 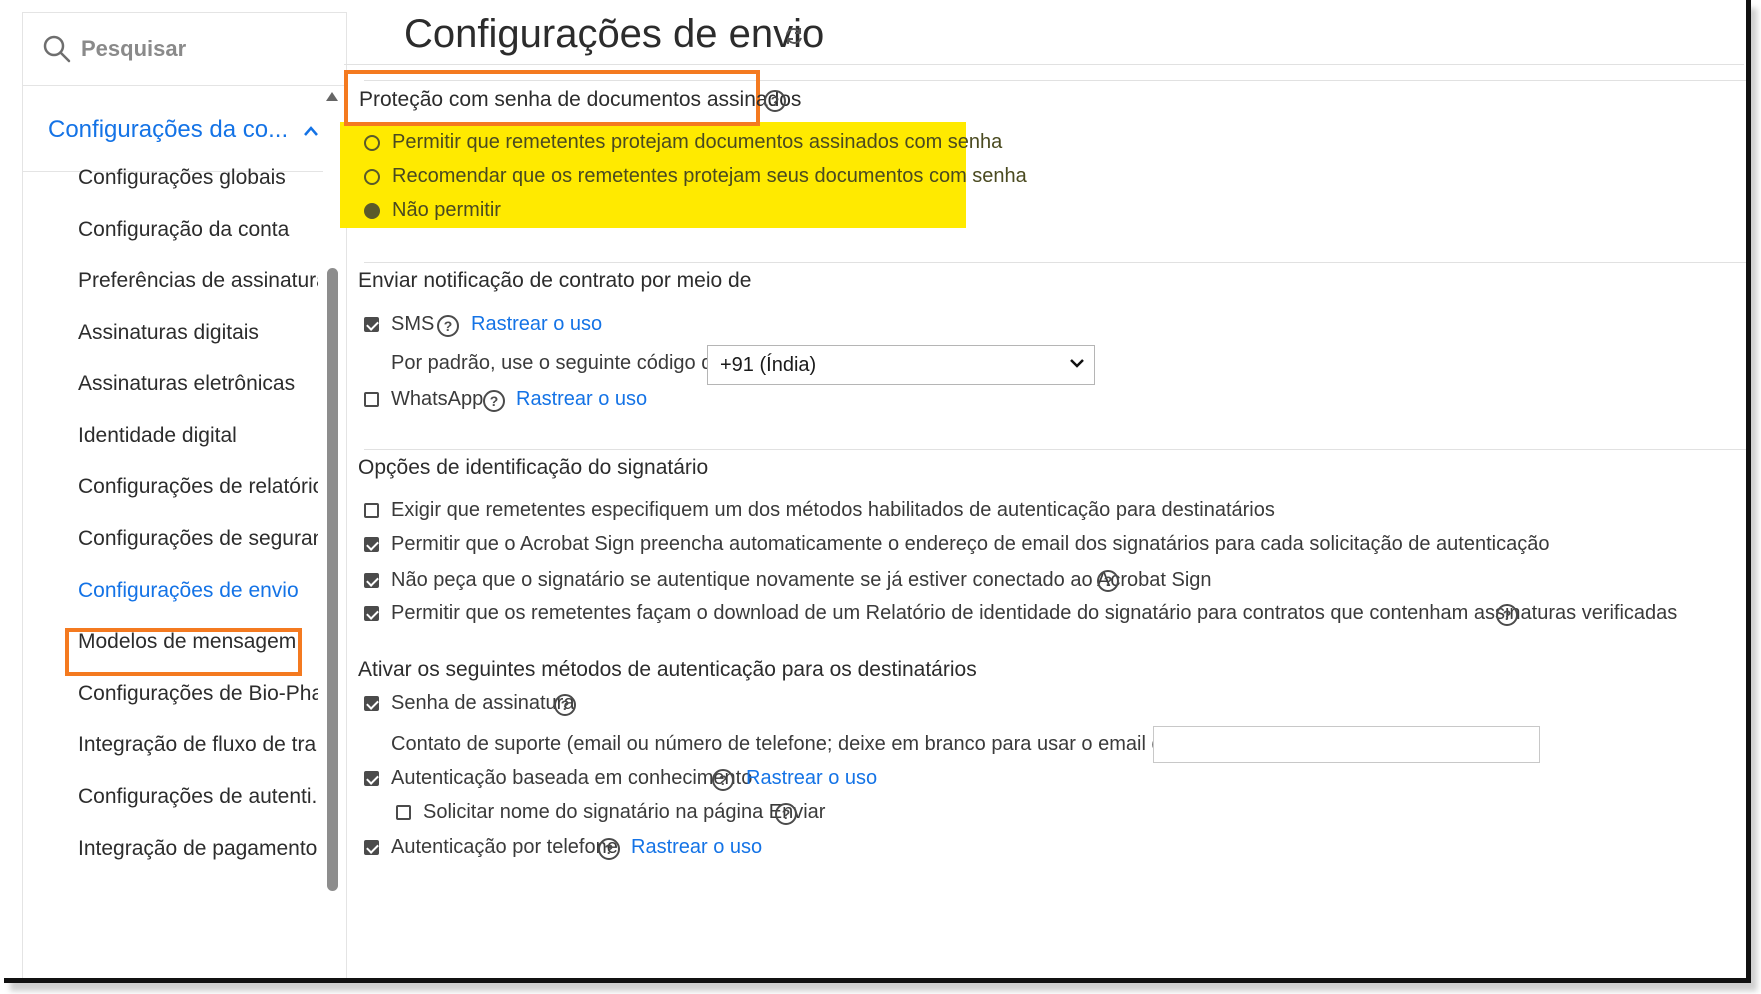 What do you see at coordinates (768, 364) in the screenshot?
I see `country-code-value: +91 (Índia)` at bounding box center [768, 364].